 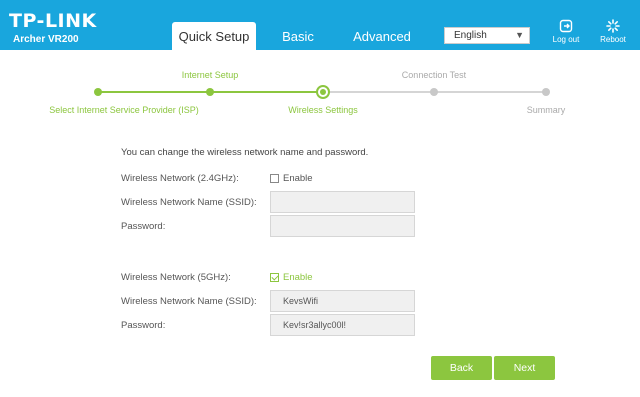 What do you see at coordinates (46, 39) in the screenshot?
I see `model-name: Archer VR200` at bounding box center [46, 39].